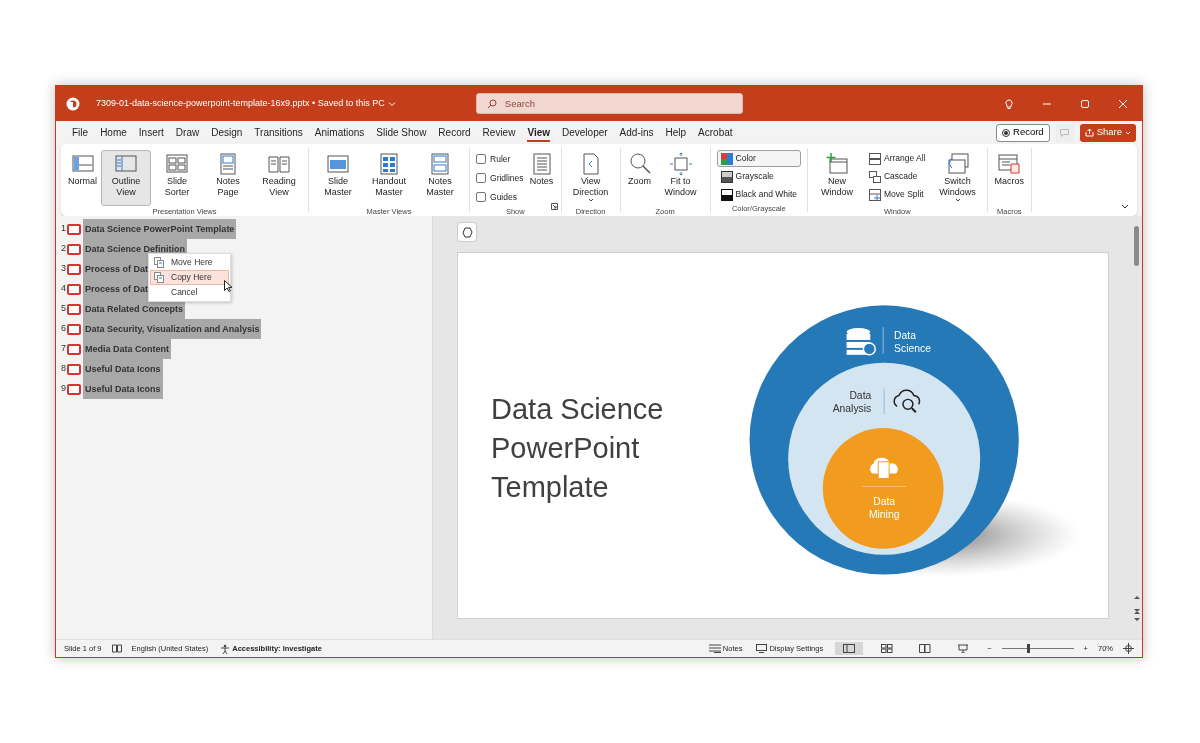 Image resolution: width=1200 pixels, height=743 pixels. I want to click on chevron-down-icon, so click(1128, 132).